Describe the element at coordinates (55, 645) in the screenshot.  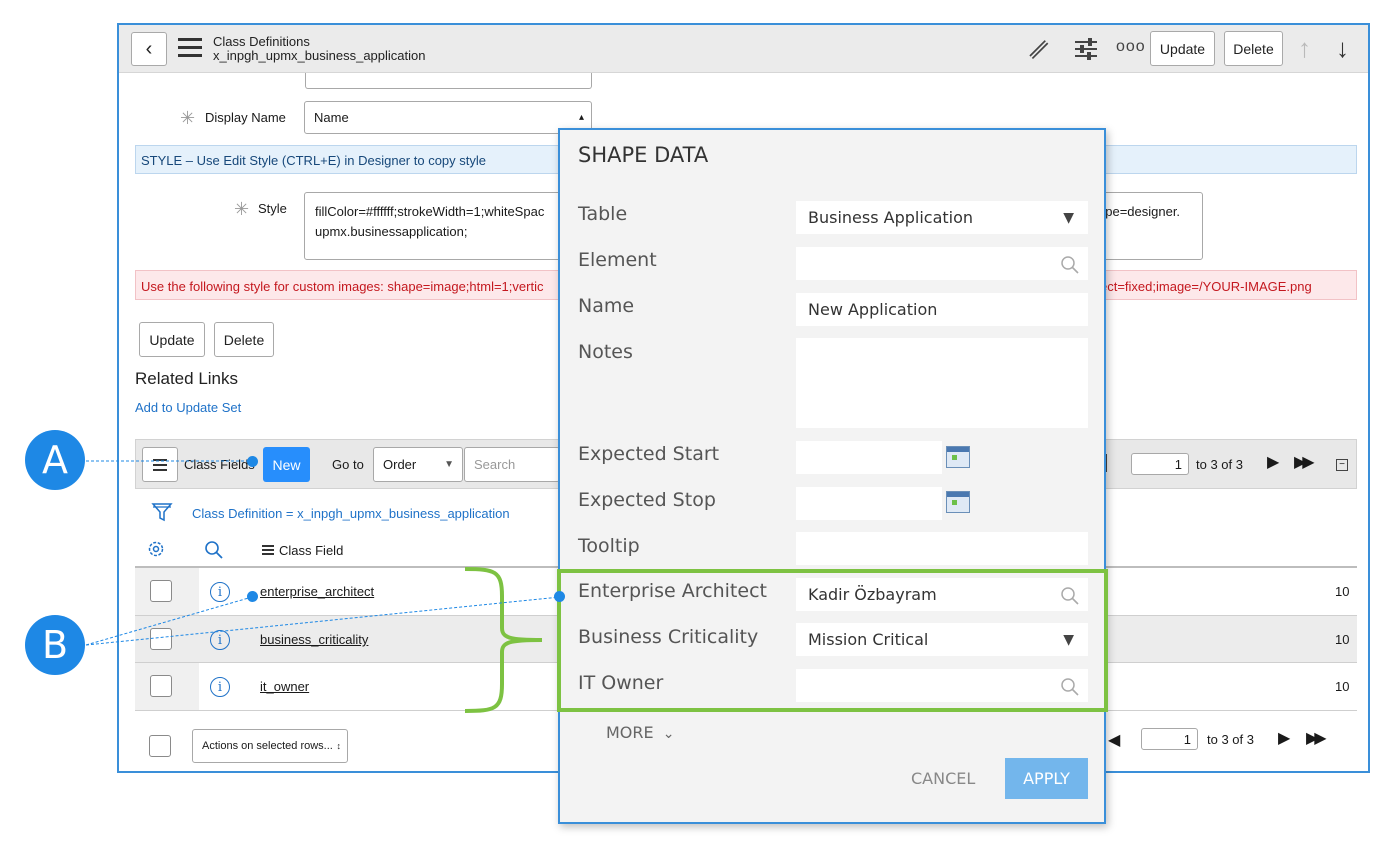
I see `callout-b-marker: B` at that location.